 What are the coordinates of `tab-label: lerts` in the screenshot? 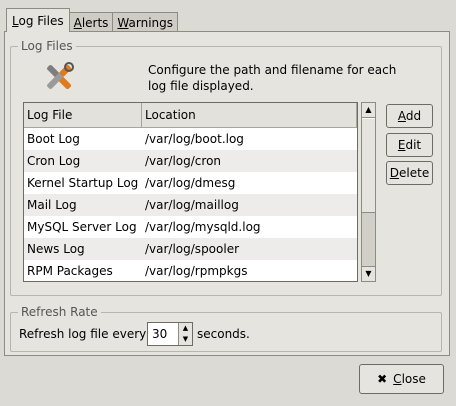 It's located at (95, 23).